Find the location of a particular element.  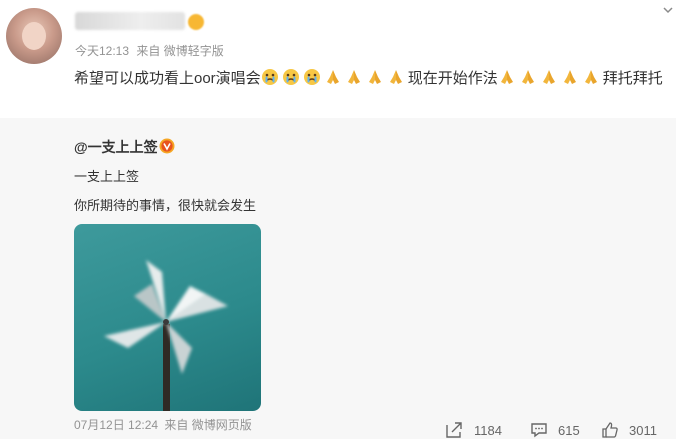

vip-badge-icon is located at coordinates (196, 22).